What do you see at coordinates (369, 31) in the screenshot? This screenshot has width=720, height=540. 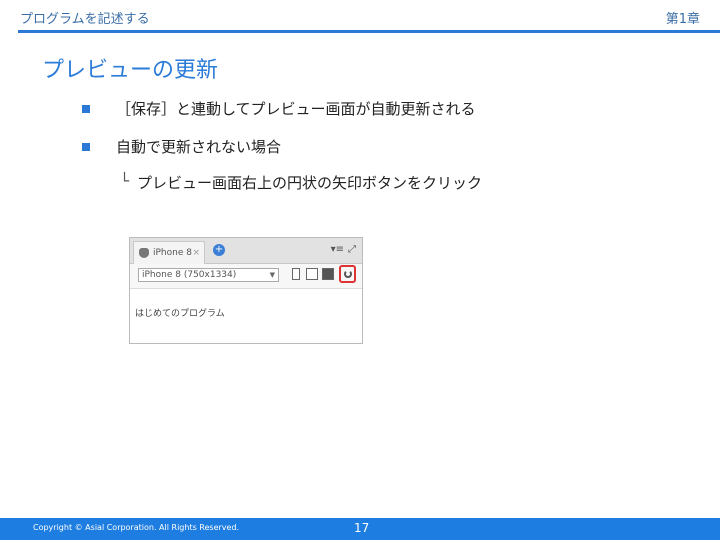 I see `header-divider` at bounding box center [369, 31].